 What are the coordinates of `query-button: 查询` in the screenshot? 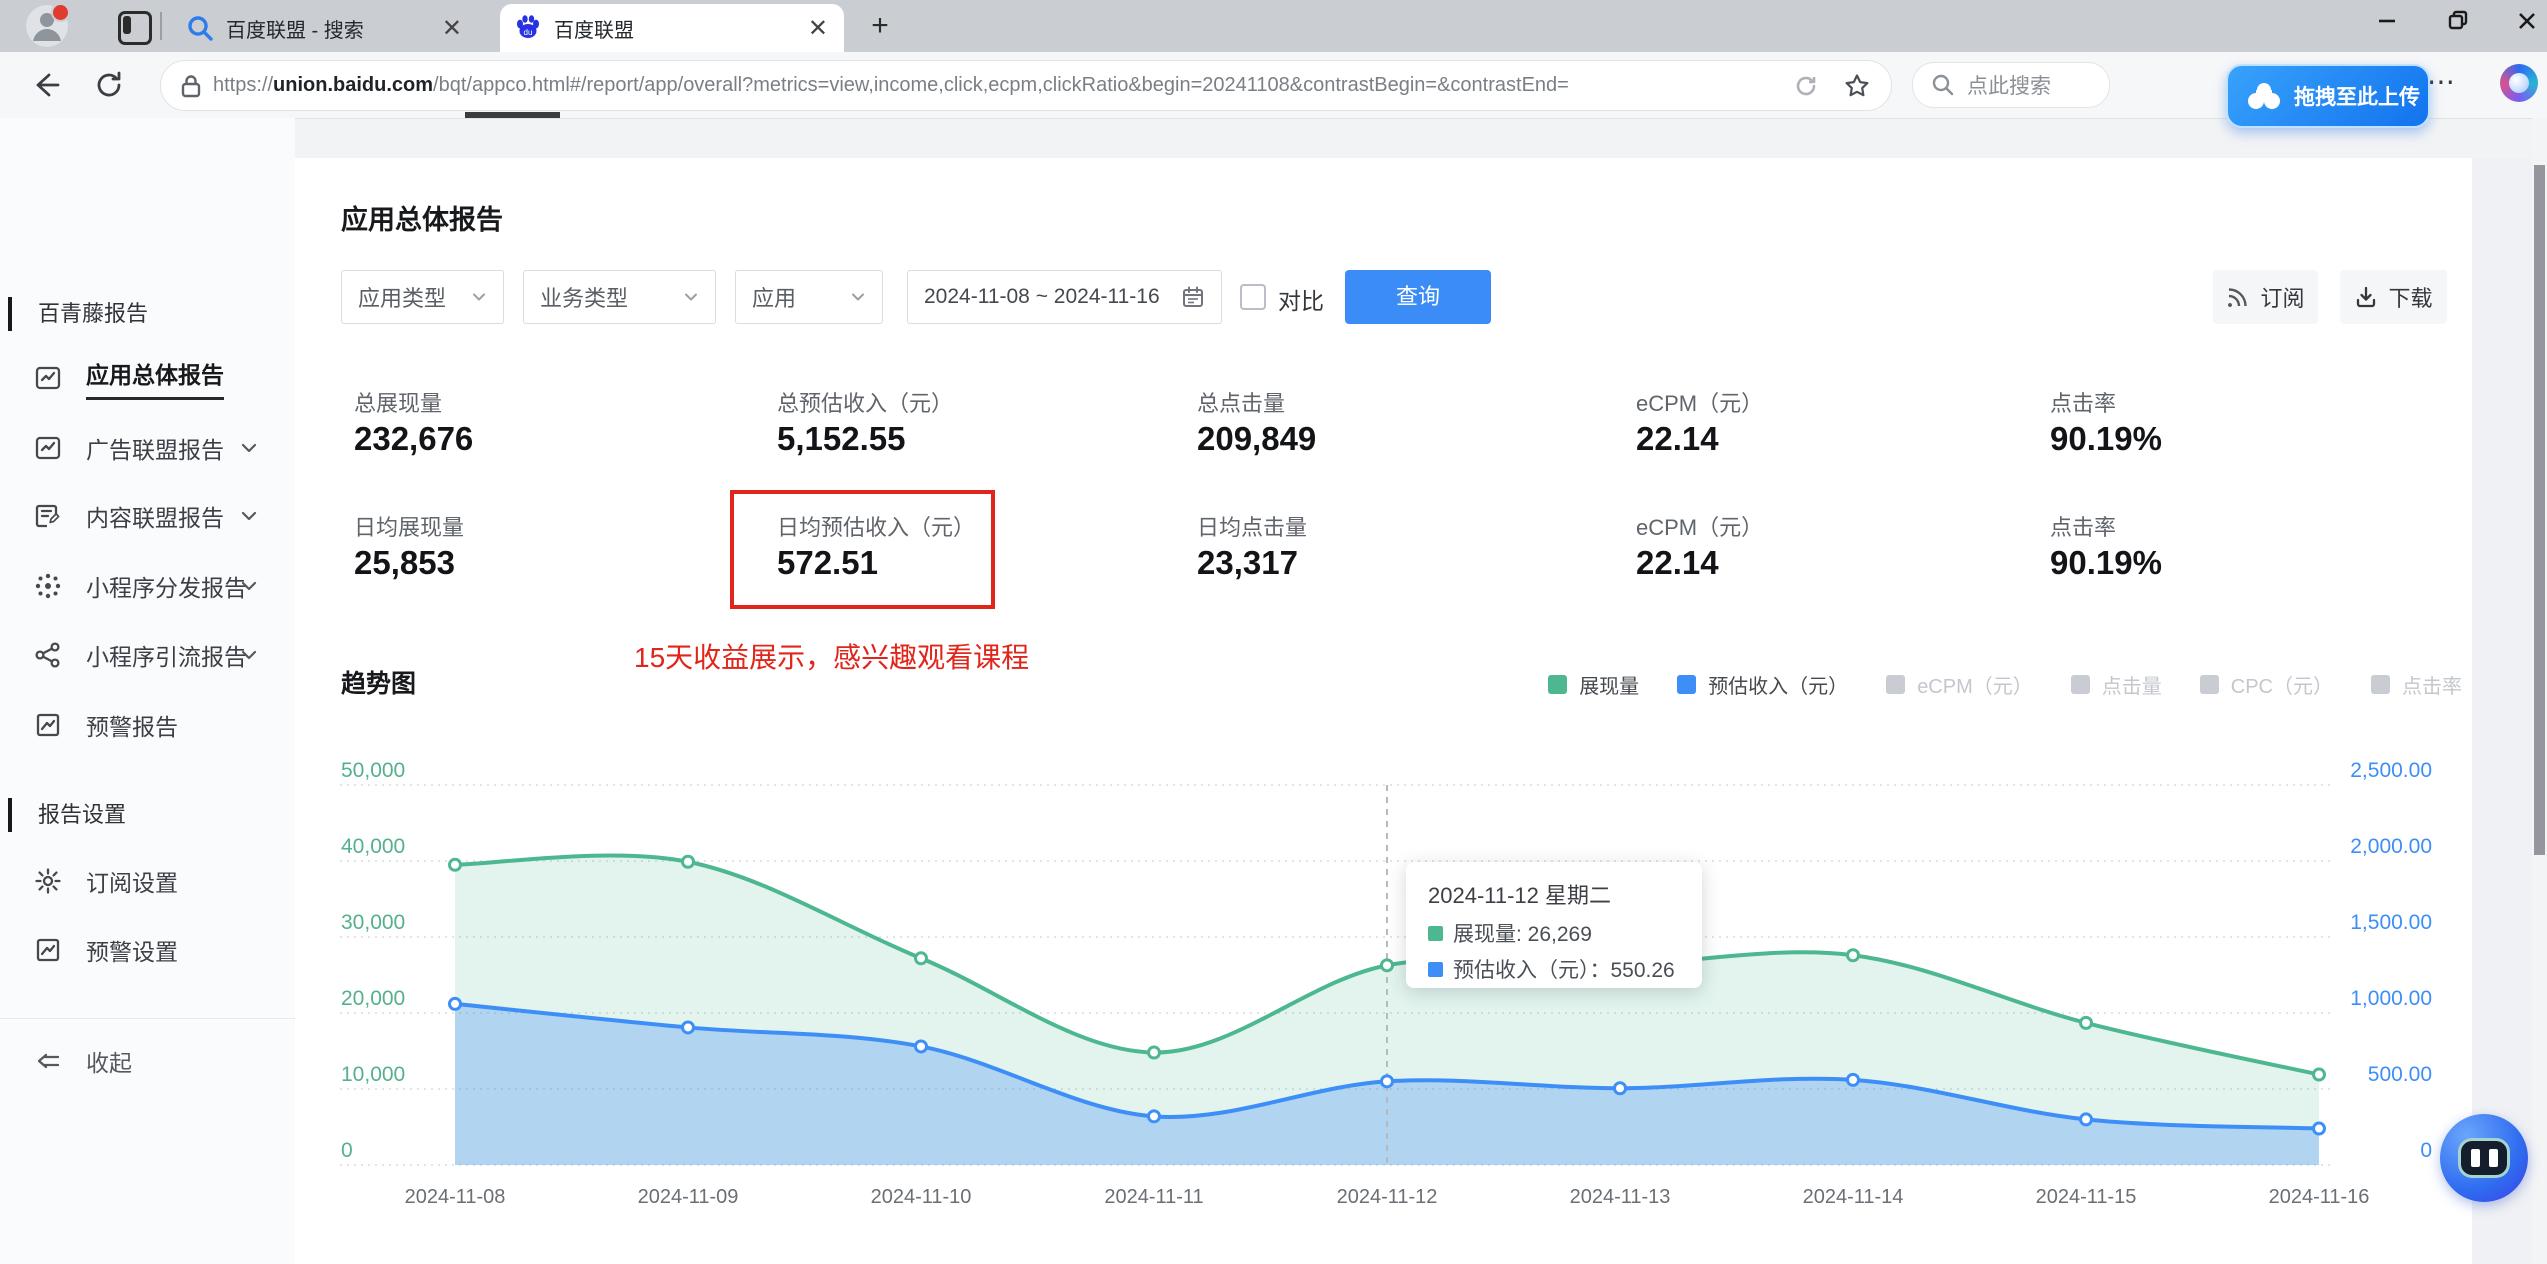 It's located at (1418, 297).